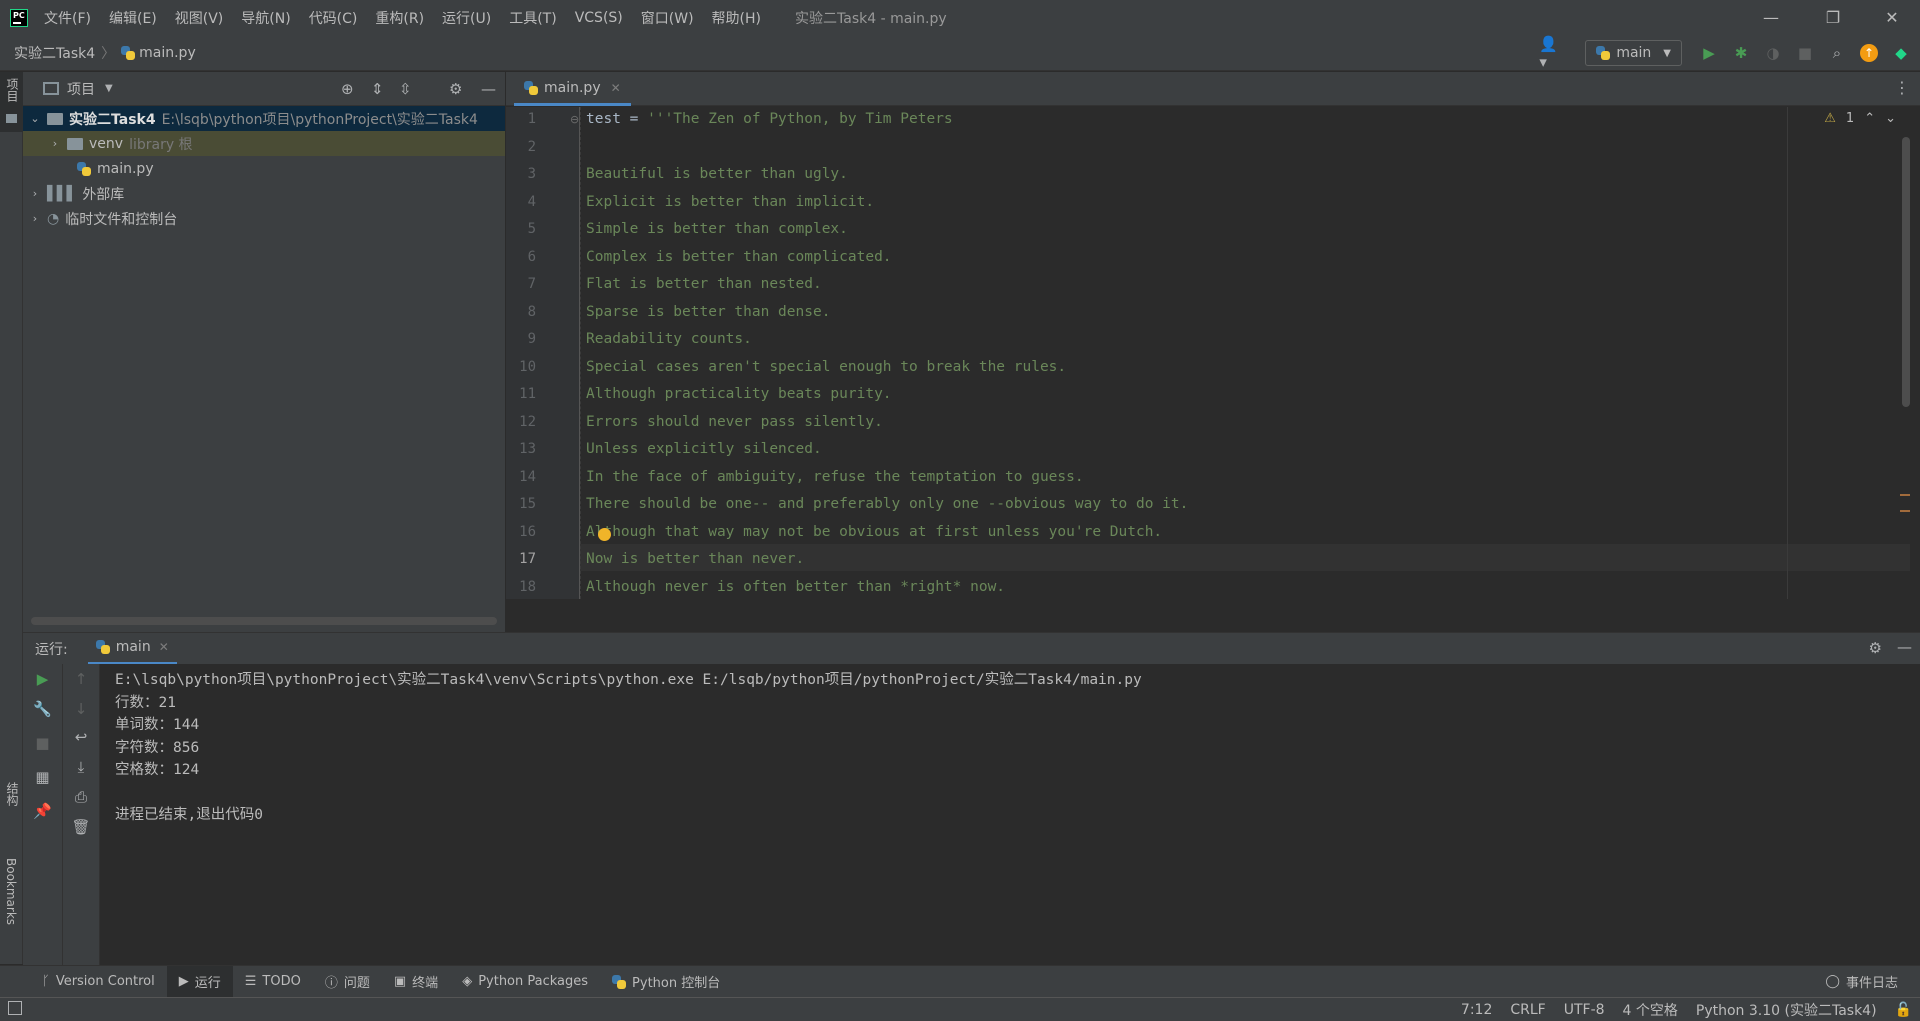 The width and height of the screenshot is (1920, 1021). Describe the element at coordinates (132, 649) in the screenshot. I see `run-tab-main: main ✕` at that location.